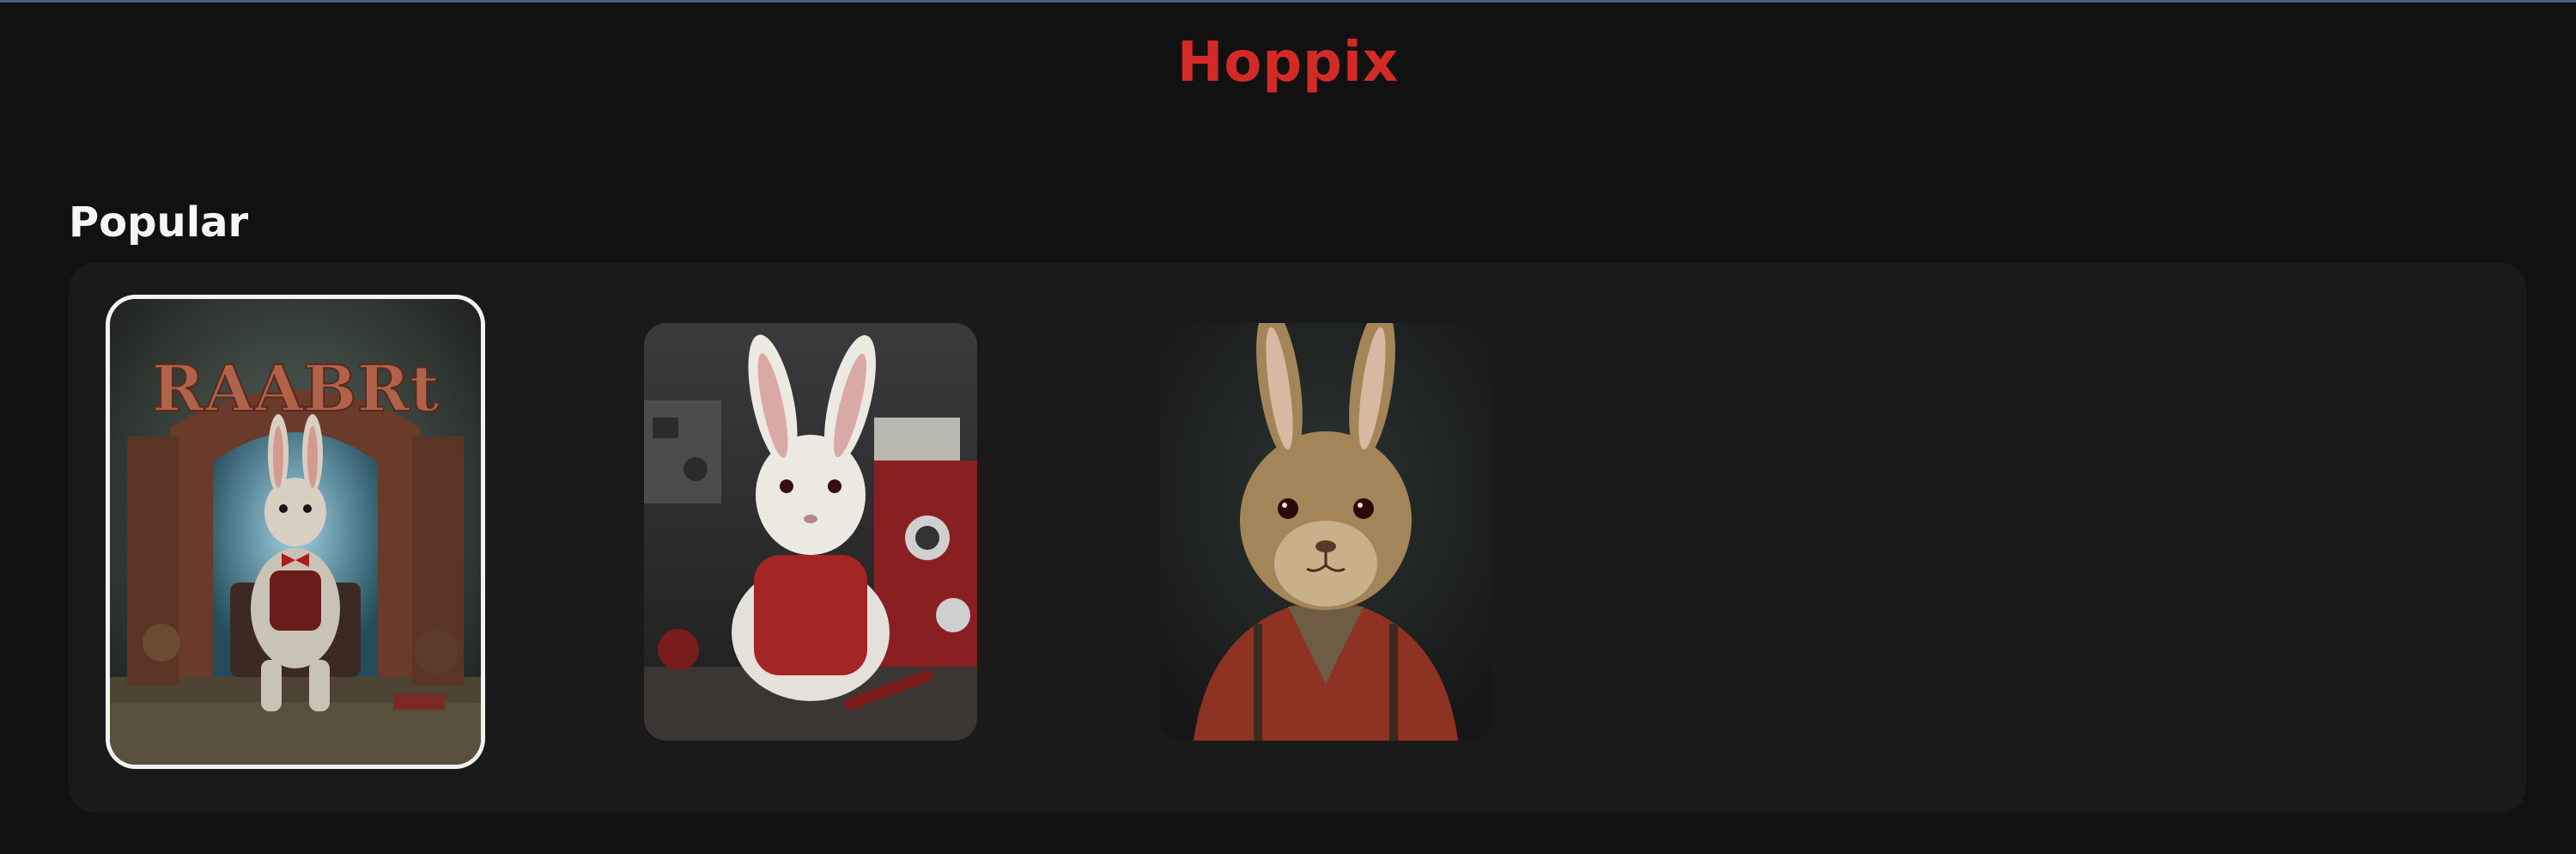  What do you see at coordinates (1288, 1) in the screenshot?
I see `top-accent-line` at bounding box center [1288, 1].